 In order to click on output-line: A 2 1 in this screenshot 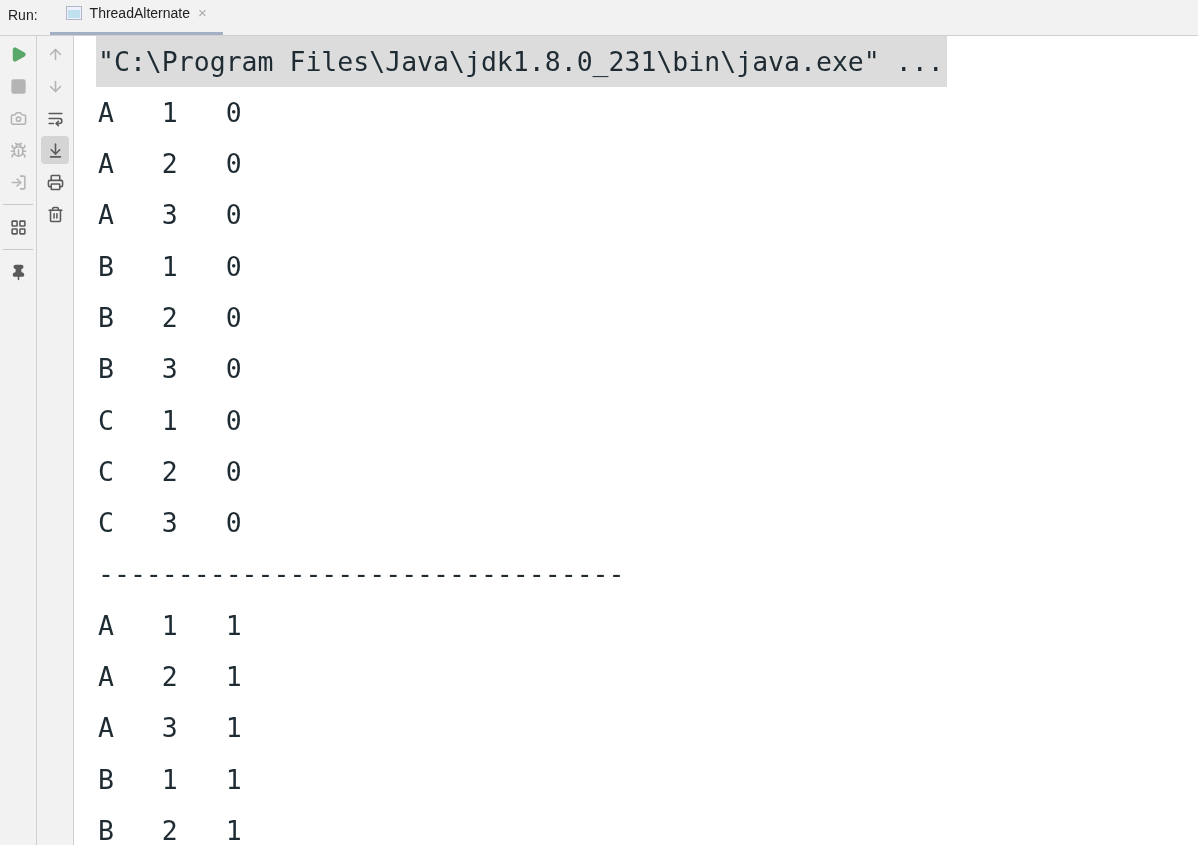, I will do `click(169, 677)`.